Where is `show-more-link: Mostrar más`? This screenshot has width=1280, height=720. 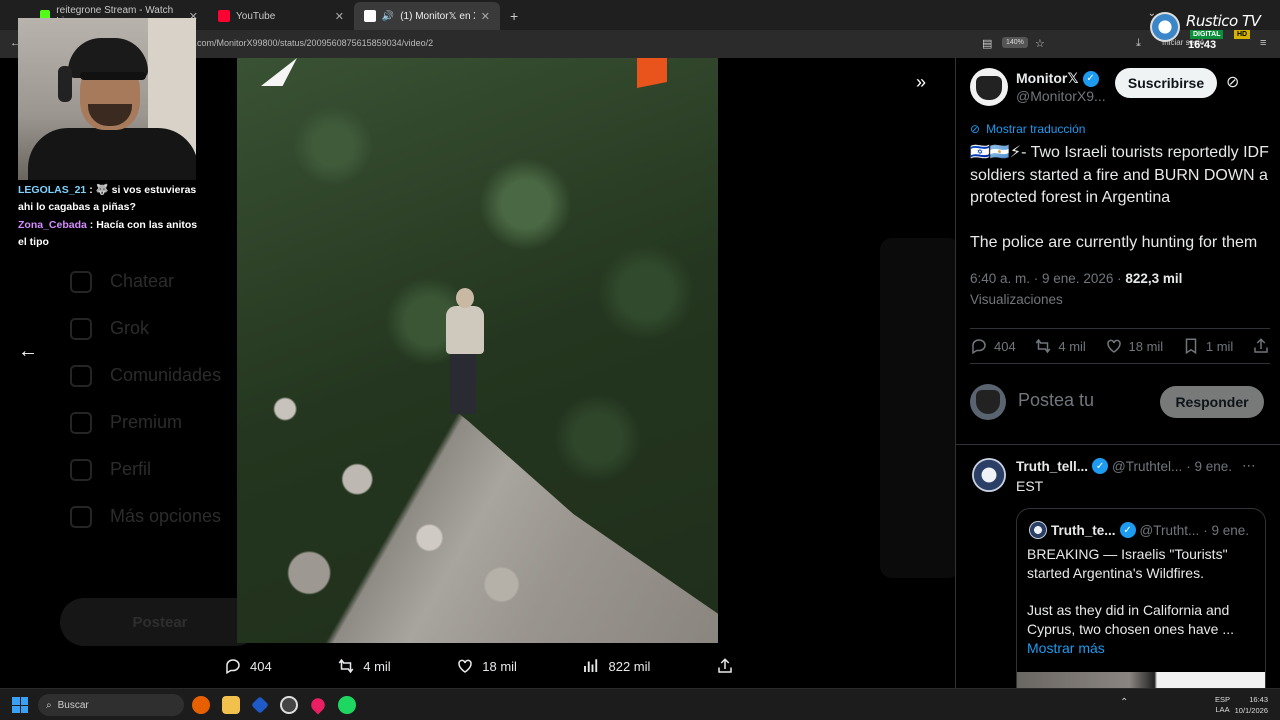
show-more-link: Mostrar más is located at coordinates (1066, 648).